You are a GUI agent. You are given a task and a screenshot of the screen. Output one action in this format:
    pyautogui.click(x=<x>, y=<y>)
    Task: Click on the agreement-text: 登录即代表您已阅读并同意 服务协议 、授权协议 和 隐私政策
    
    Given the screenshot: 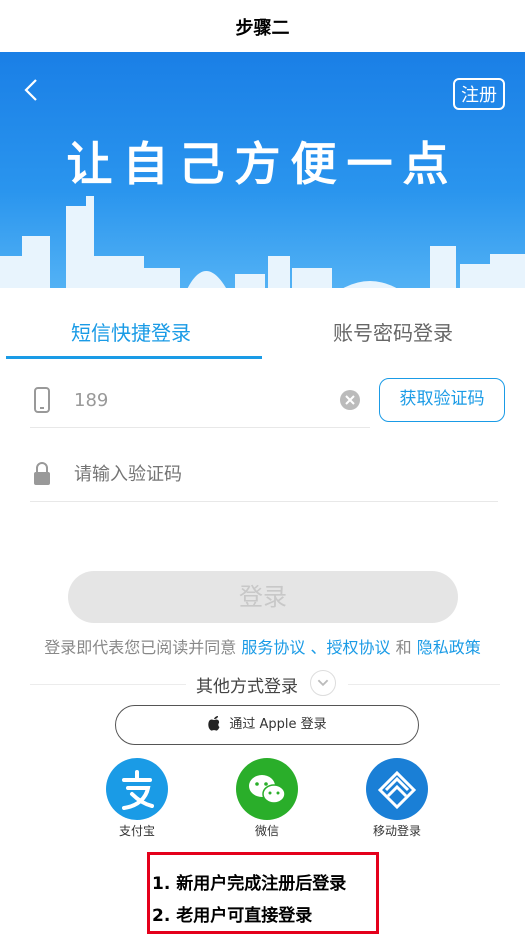 What is the action you would take?
    pyautogui.click(x=262, y=646)
    